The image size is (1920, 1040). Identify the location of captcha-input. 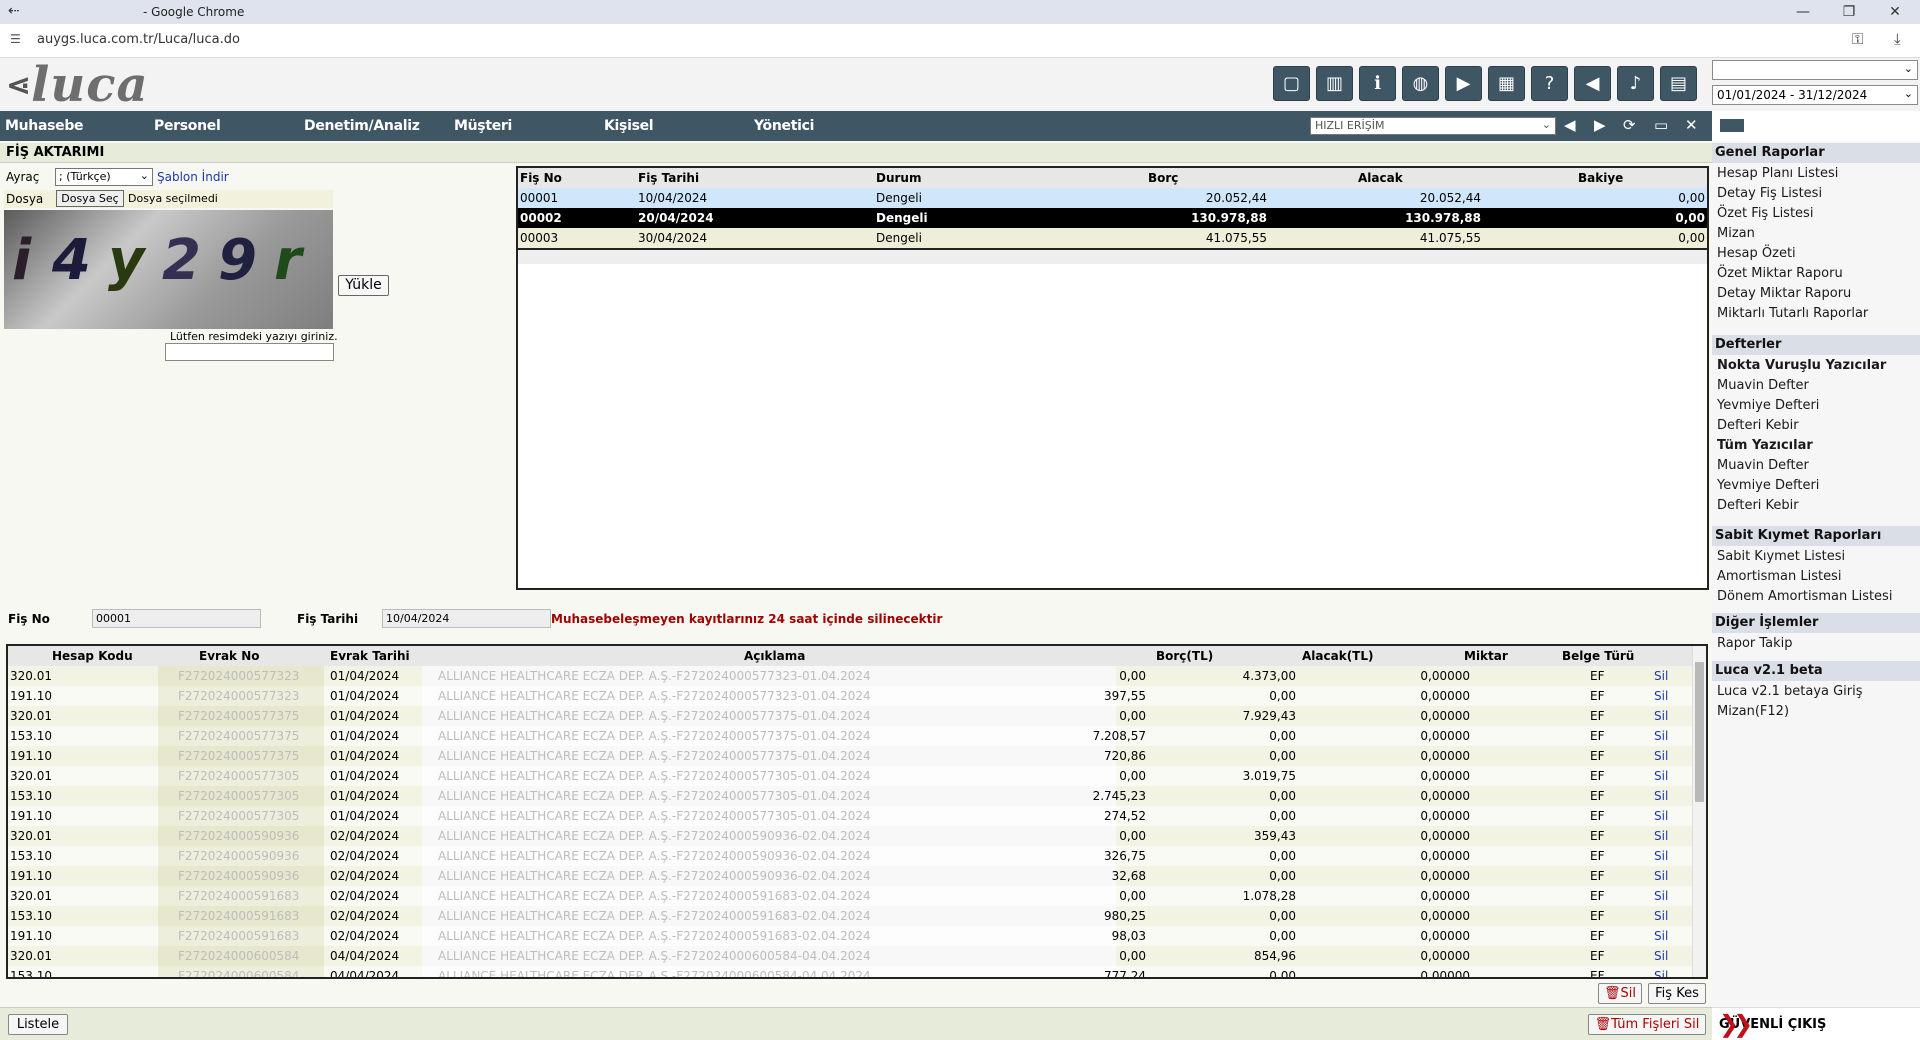
(249, 352).